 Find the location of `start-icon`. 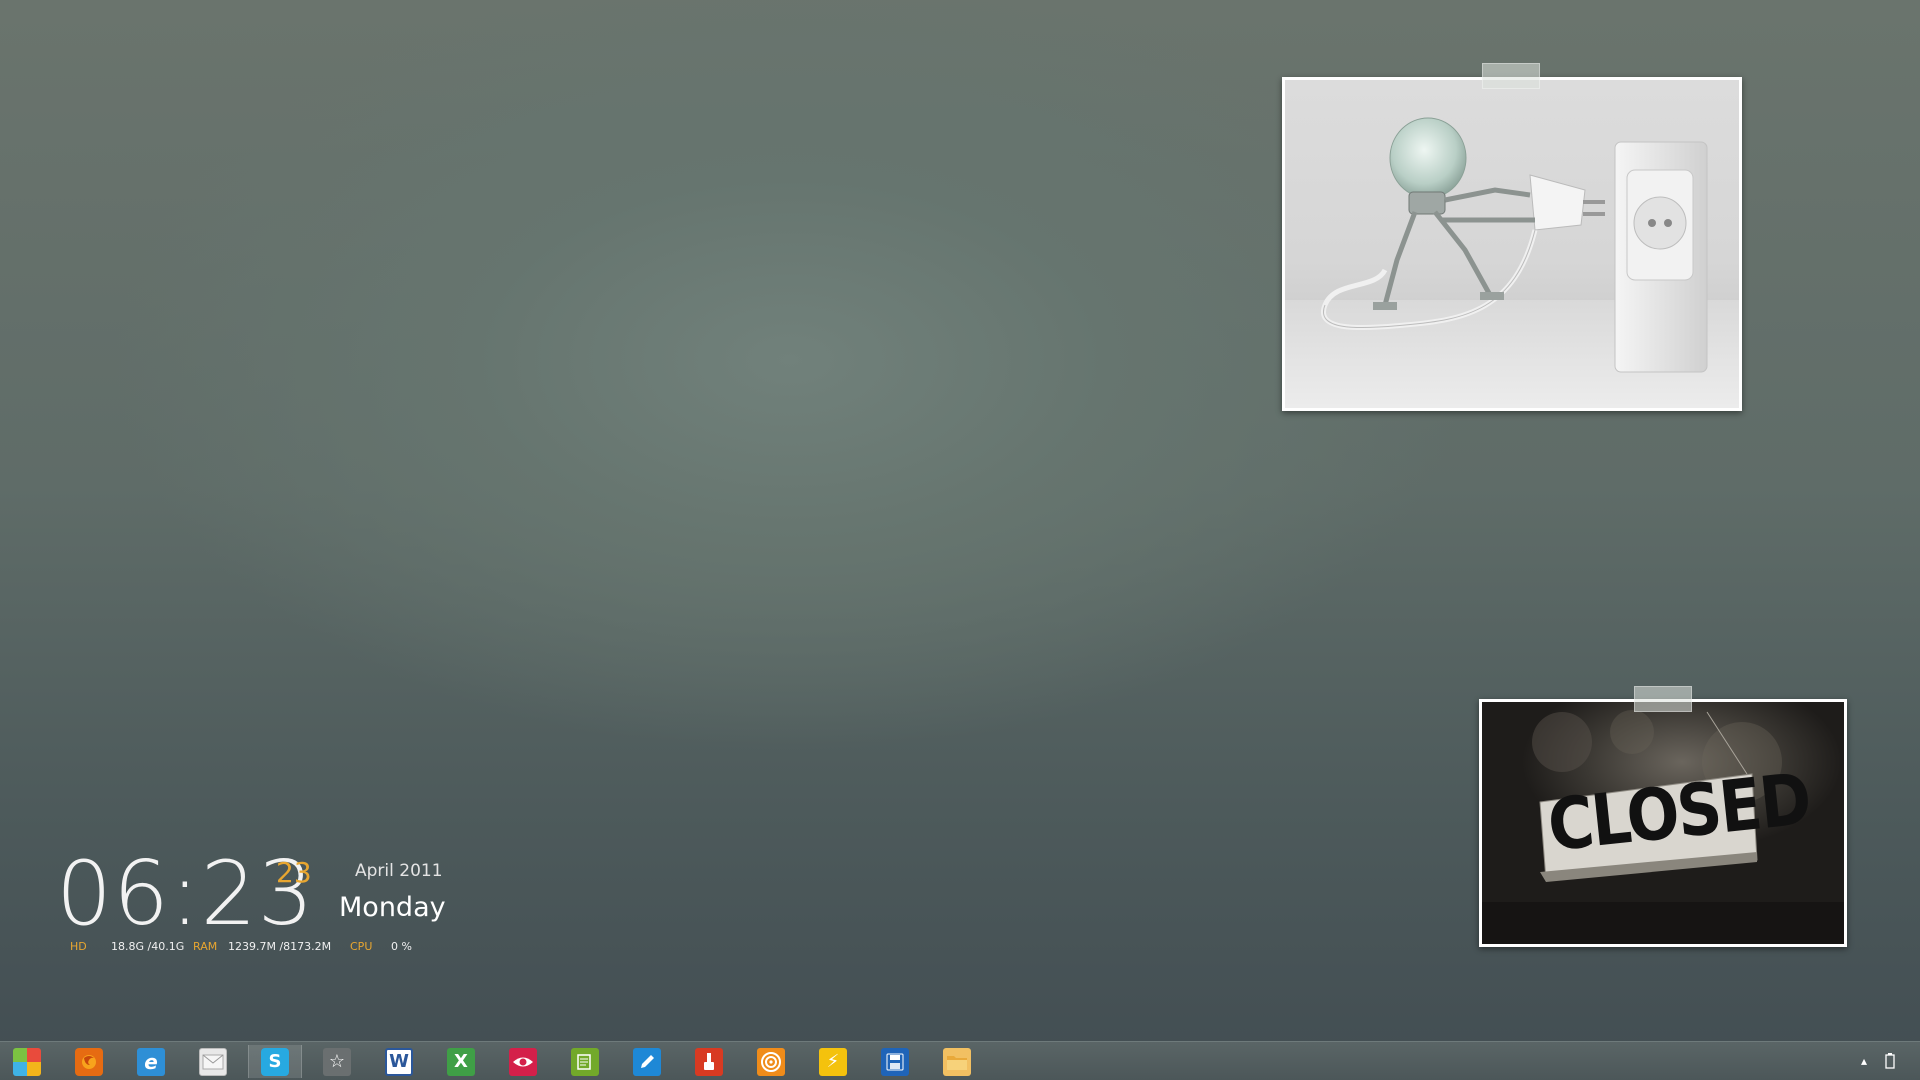

start-icon is located at coordinates (27, 1061).